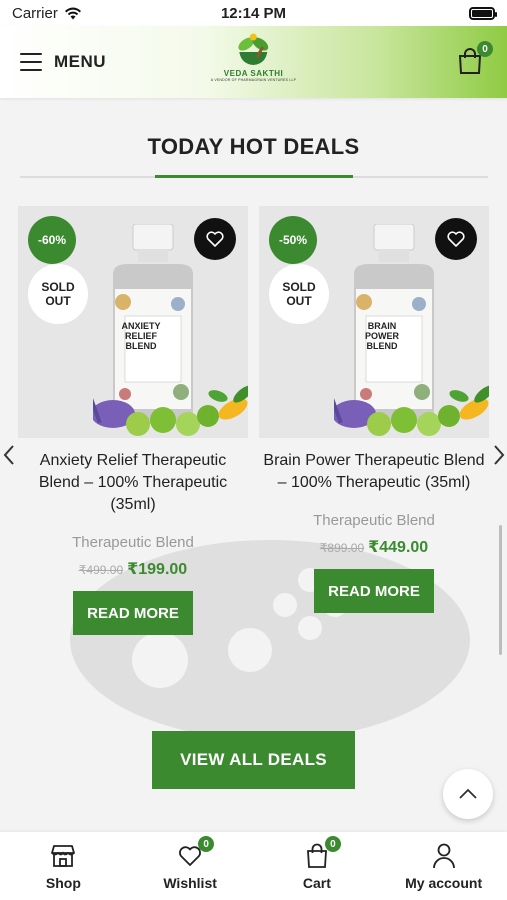  I want to click on leaf-mortar-icon, so click(253, 49).